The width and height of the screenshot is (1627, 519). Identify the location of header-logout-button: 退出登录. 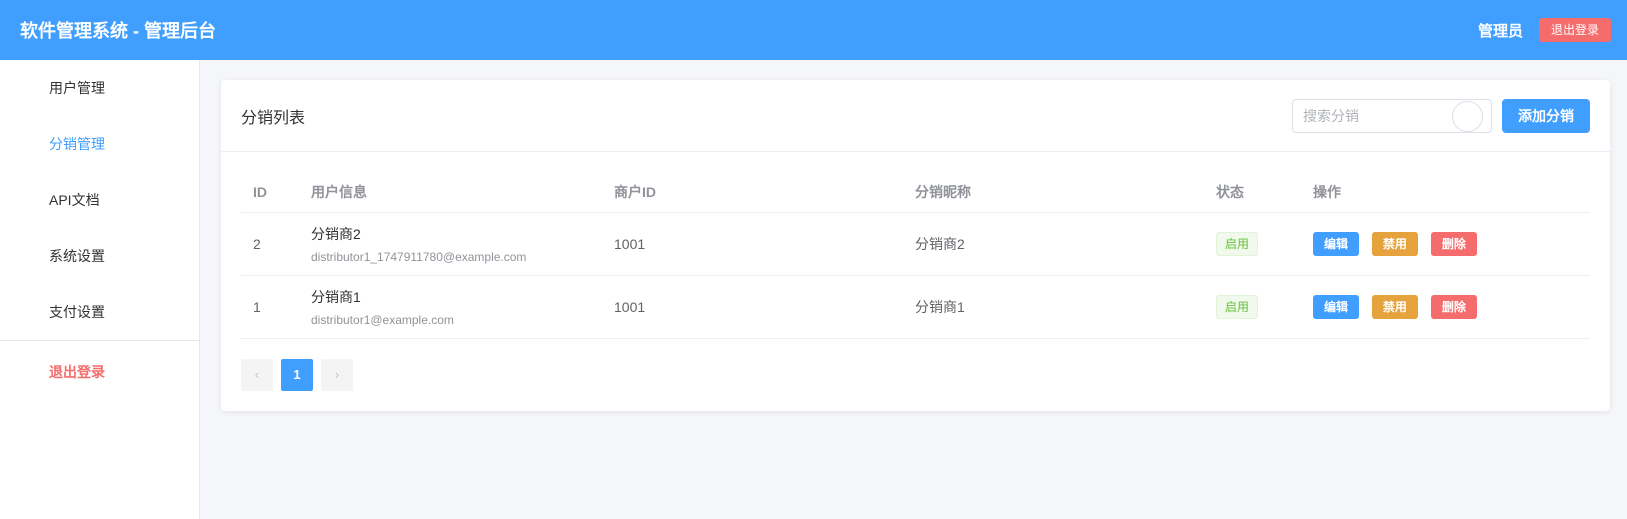
(1574, 30).